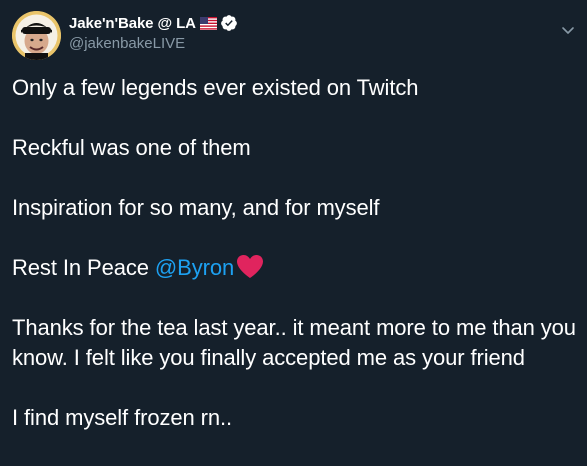 This screenshot has height=466, width=587. What do you see at coordinates (295, 268) in the screenshot?
I see `rip-line: Rest In Peace @Byron` at bounding box center [295, 268].